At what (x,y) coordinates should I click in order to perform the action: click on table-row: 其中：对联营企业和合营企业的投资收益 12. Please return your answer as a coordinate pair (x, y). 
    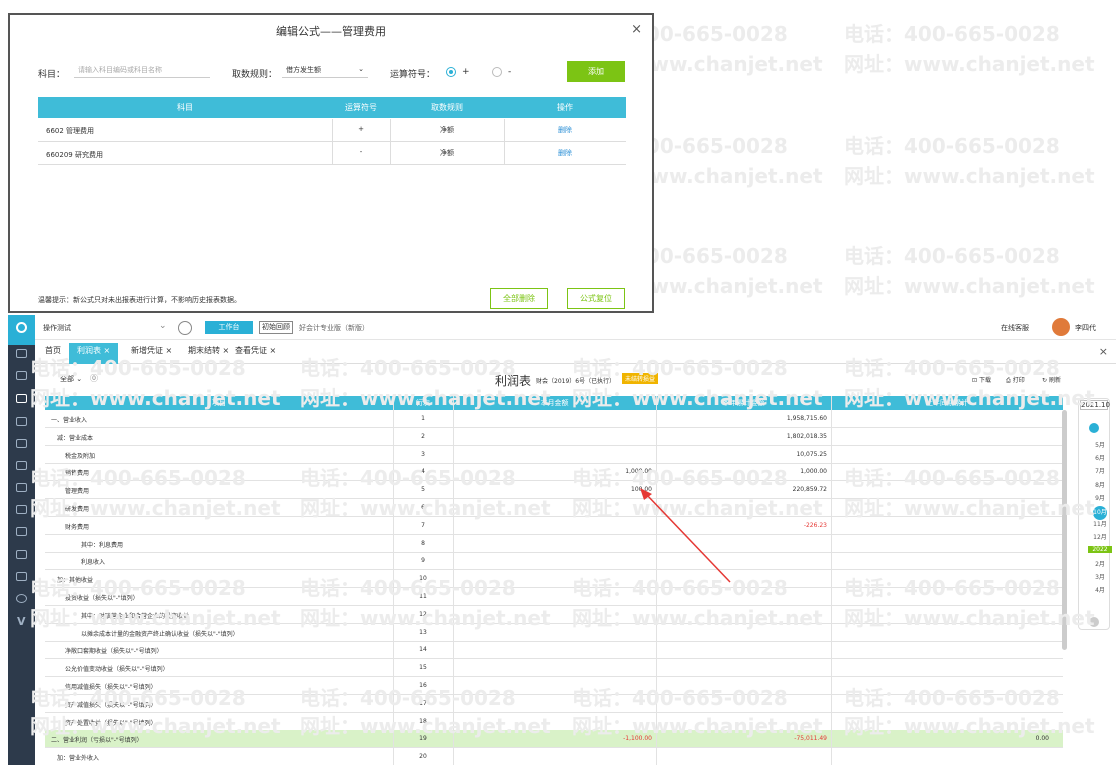
    Looking at the image, I should click on (554, 615).